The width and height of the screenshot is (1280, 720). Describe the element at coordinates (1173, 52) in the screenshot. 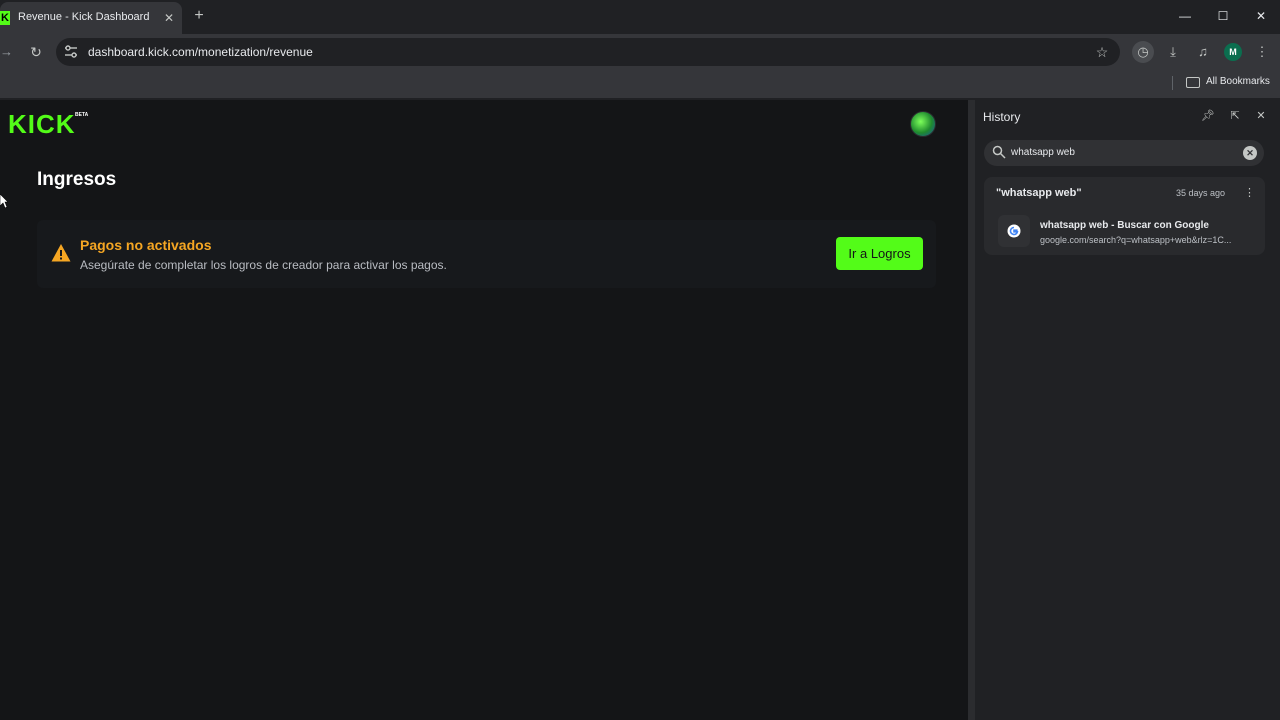

I see `download-icon: ⤓` at that location.